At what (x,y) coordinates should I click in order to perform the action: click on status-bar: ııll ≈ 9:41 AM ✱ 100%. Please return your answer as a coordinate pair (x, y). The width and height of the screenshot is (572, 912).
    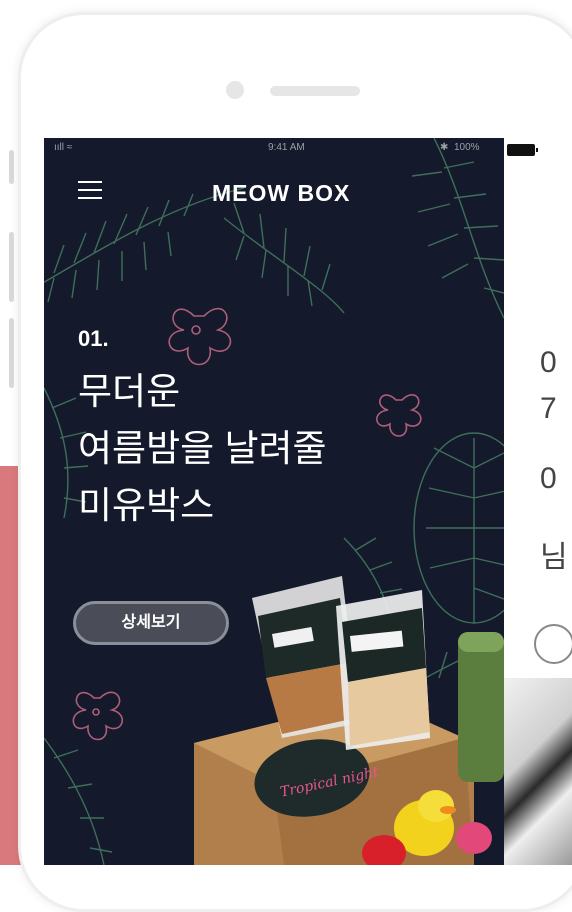
    Looking at the image, I should click on (308, 148).